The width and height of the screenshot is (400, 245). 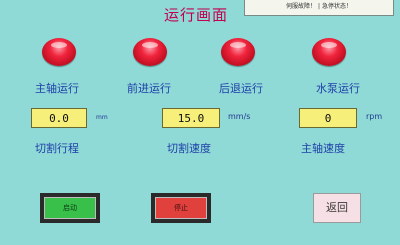 I want to click on start-button: 启动, so click(x=70, y=208).